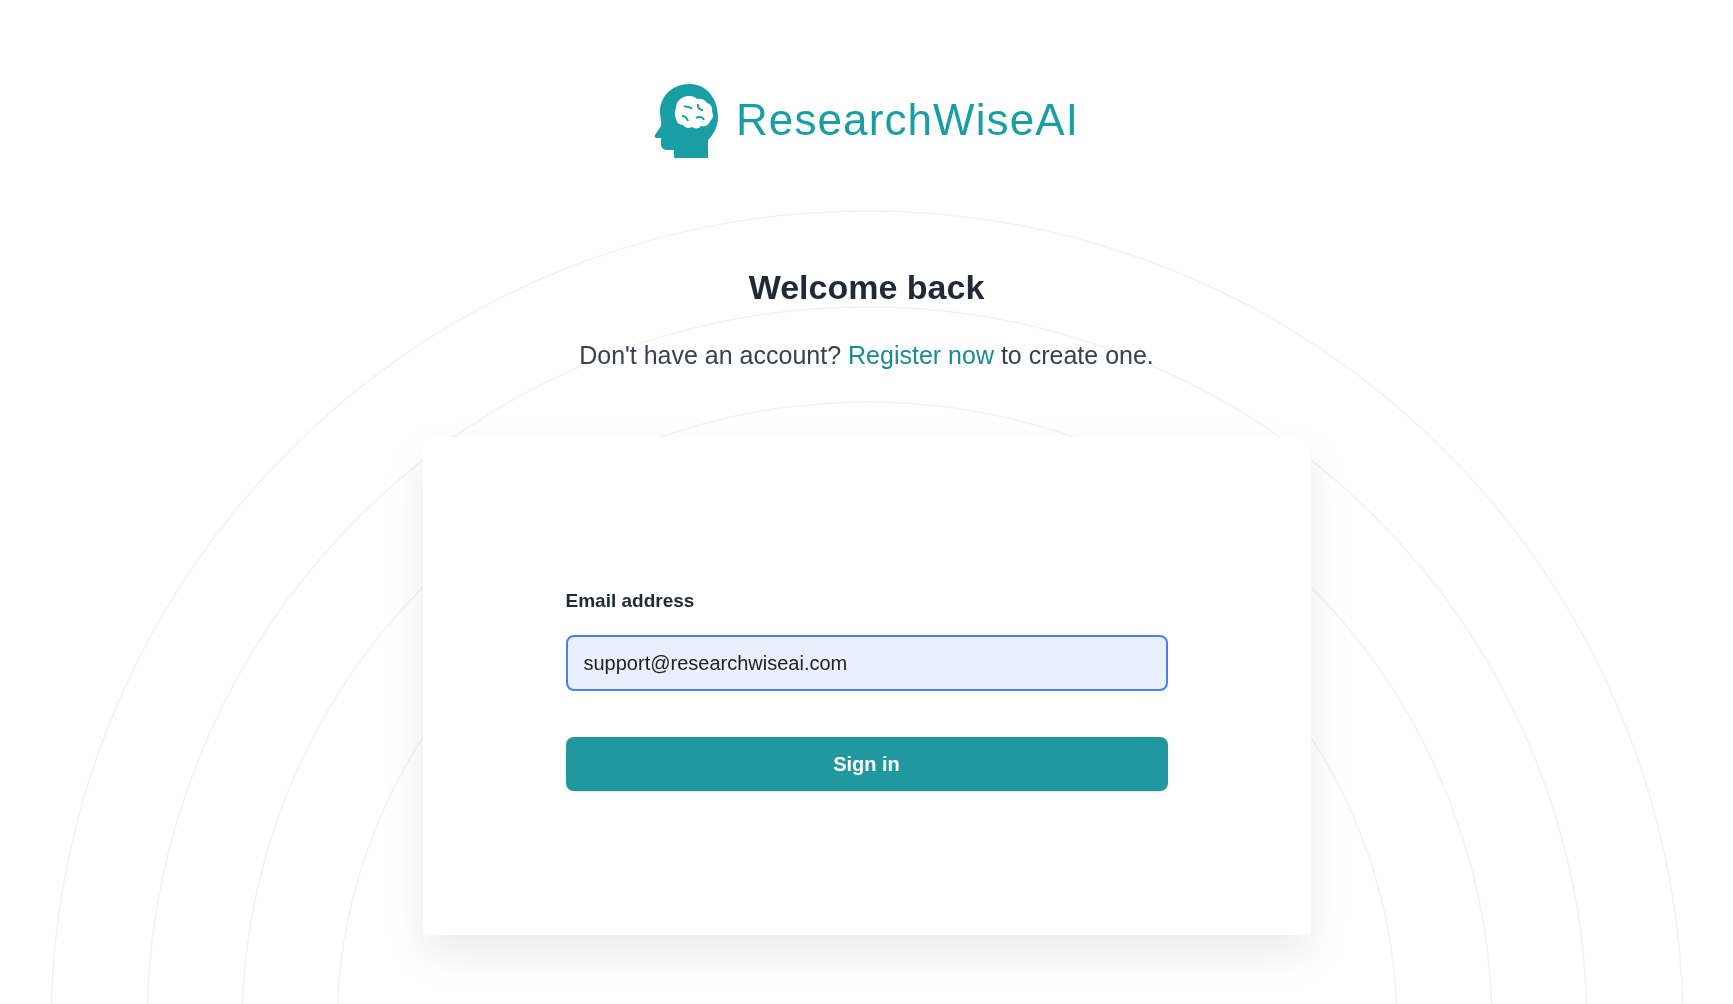 This screenshot has width=1733, height=1004. What do you see at coordinates (921, 355) in the screenshot?
I see `register-link: Register now` at bounding box center [921, 355].